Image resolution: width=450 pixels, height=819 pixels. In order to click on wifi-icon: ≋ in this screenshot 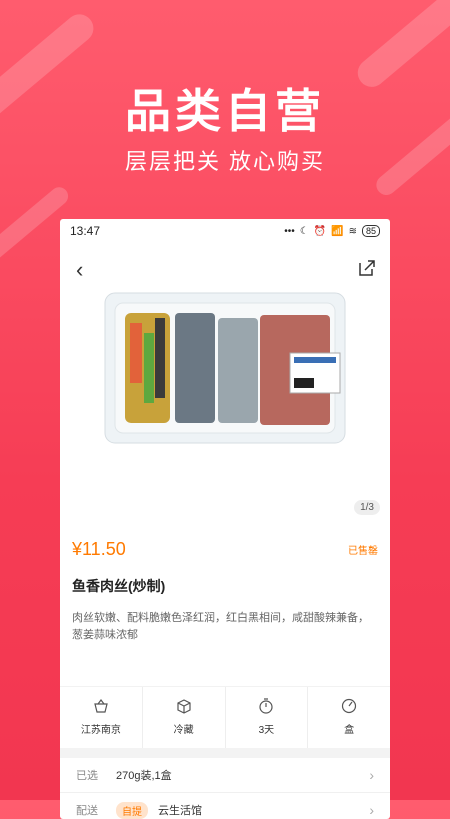, I will do `click(352, 231)`.